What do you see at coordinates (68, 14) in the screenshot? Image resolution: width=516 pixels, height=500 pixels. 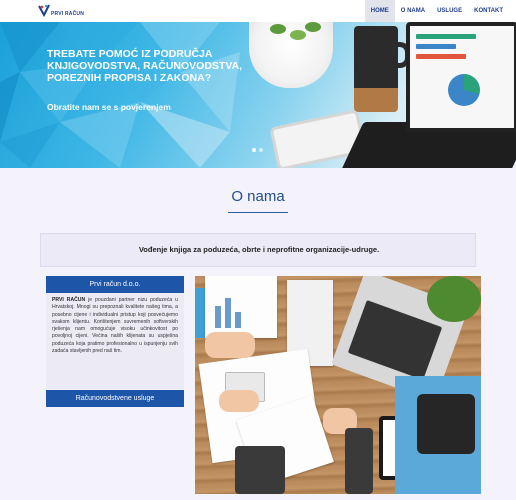 I see `logo-text: PRVI RAČUN` at bounding box center [68, 14].